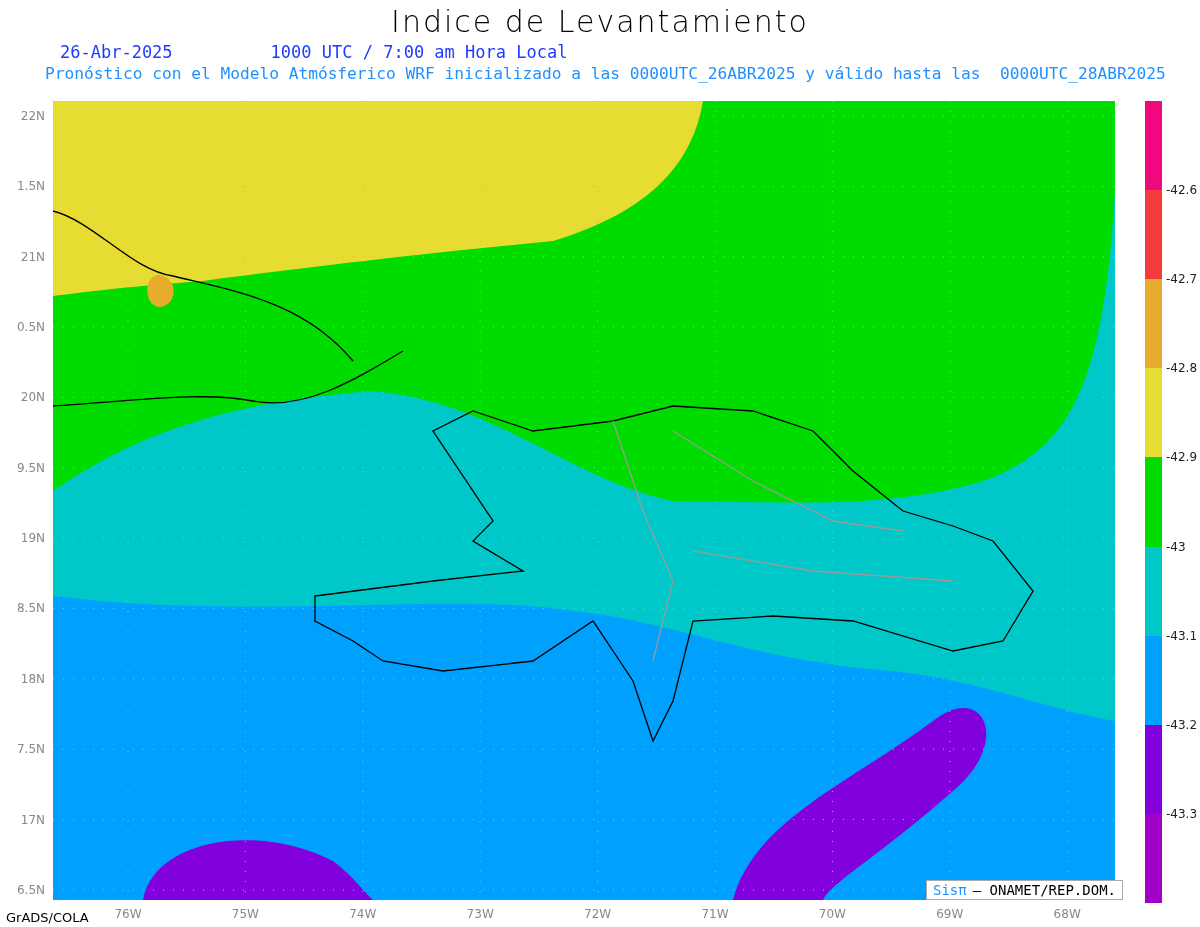  Describe the element at coordinates (30, 186) in the screenshot. I see `latitude-label: 1.5N` at that location.